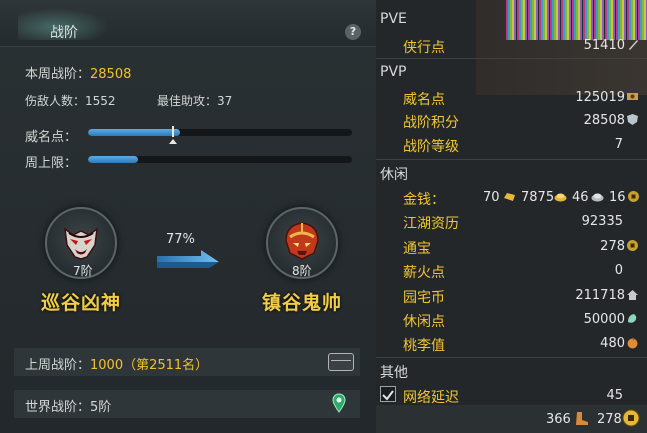 The image size is (647, 433). What do you see at coordinates (431, 398) in the screenshot?
I see `other-label: 网络延迟` at bounding box center [431, 398].